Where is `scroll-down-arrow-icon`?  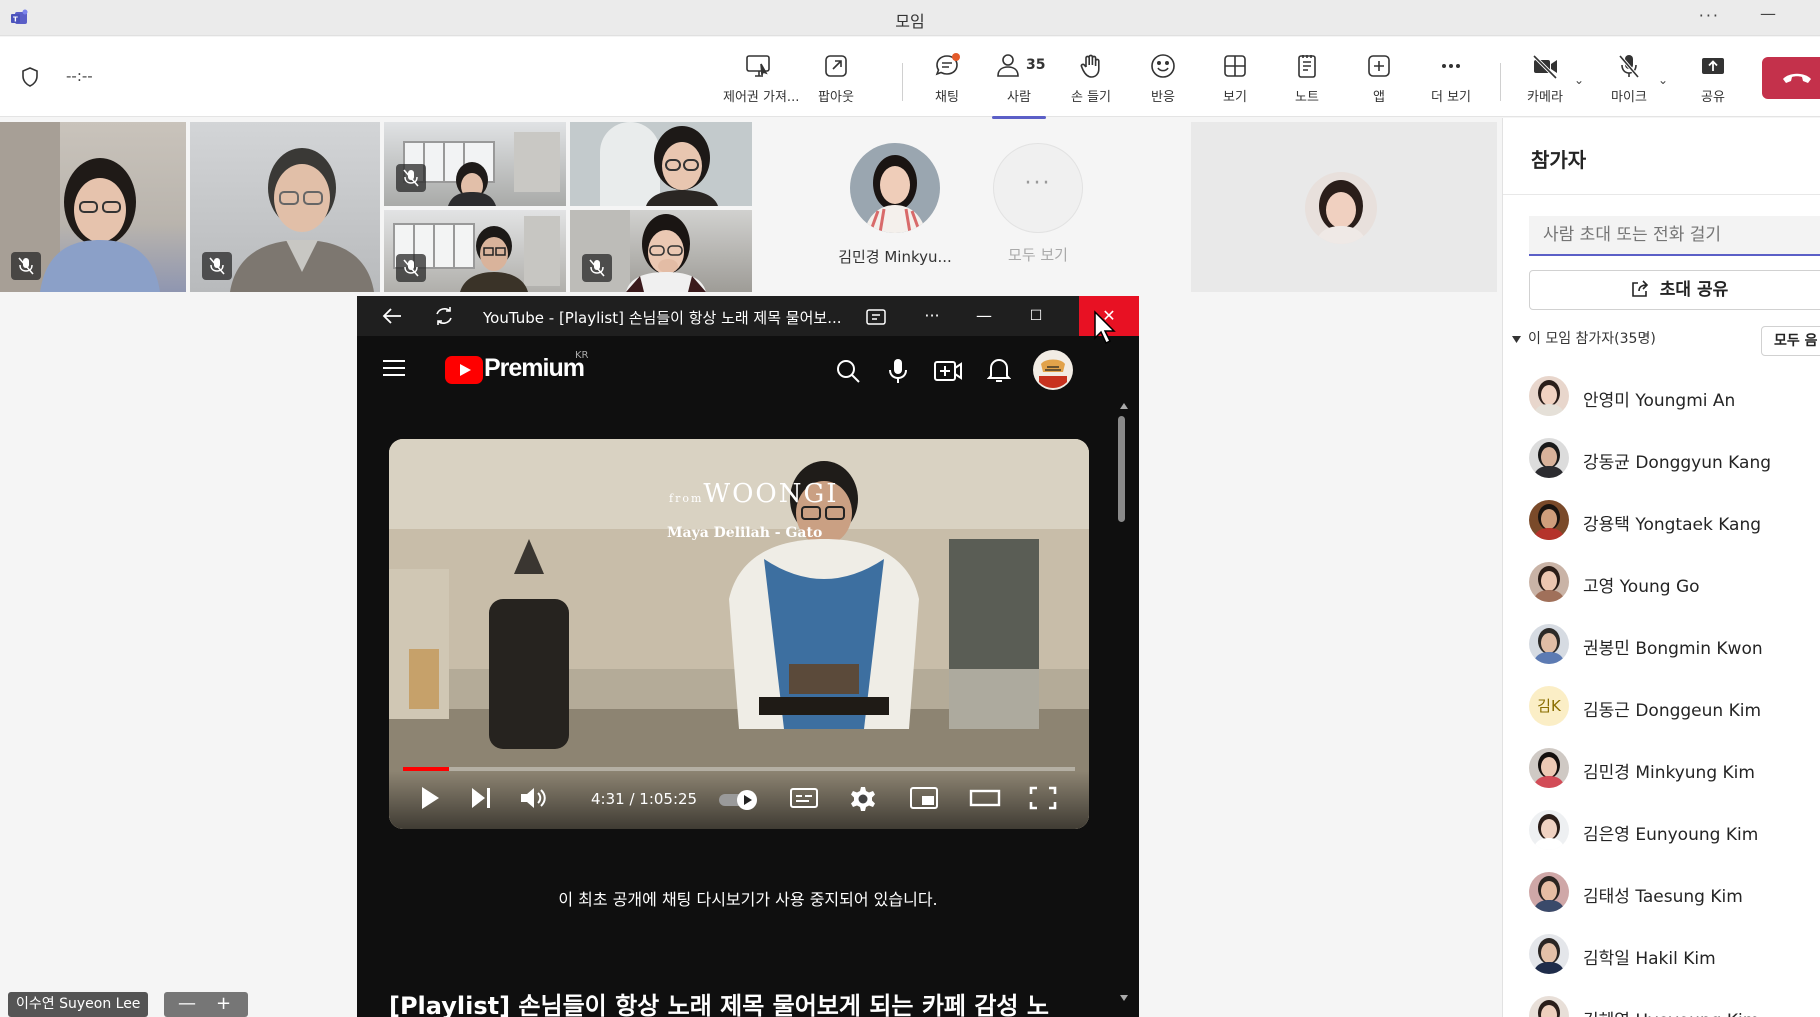 scroll-down-arrow-icon is located at coordinates (1124, 998).